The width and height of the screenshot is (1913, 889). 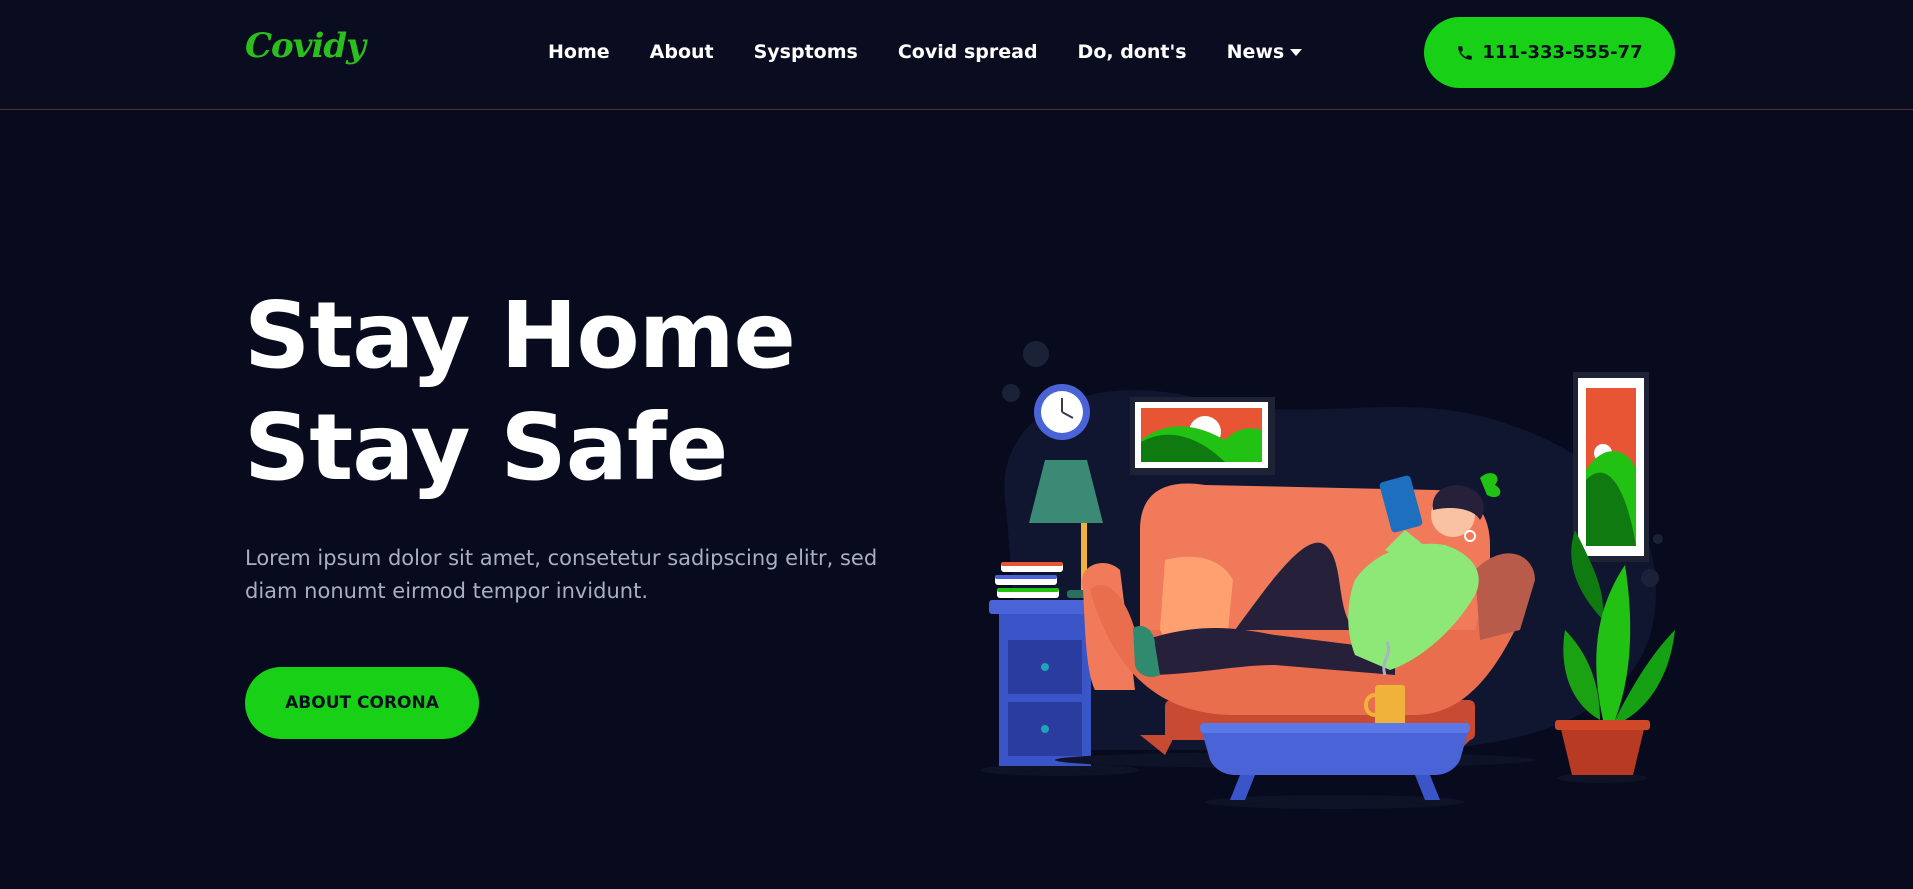 What do you see at coordinates (1255, 52) in the screenshot?
I see `nav-item-news-label: News` at bounding box center [1255, 52].